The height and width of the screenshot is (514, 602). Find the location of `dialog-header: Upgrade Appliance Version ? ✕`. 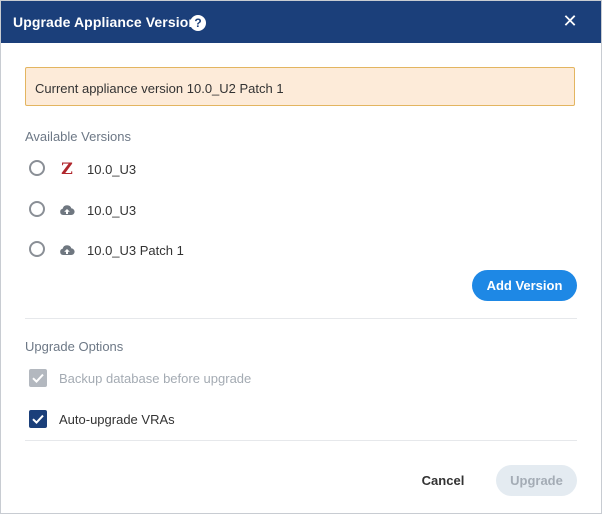

dialog-header: Upgrade Appliance Version ? ✕ is located at coordinates (301, 22).